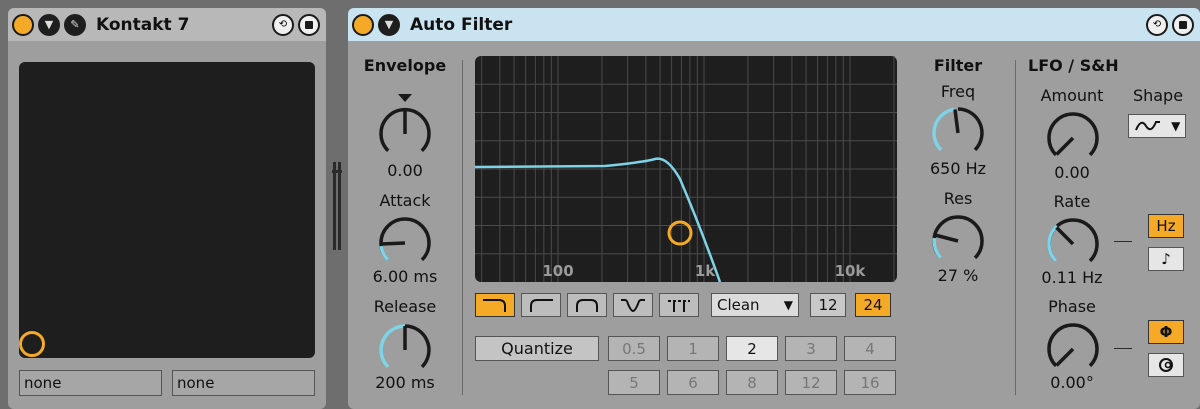  What do you see at coordinates (958, 65) in the screenshot?
I see `filter-heading: Filter` at bounding box center [958, 65].